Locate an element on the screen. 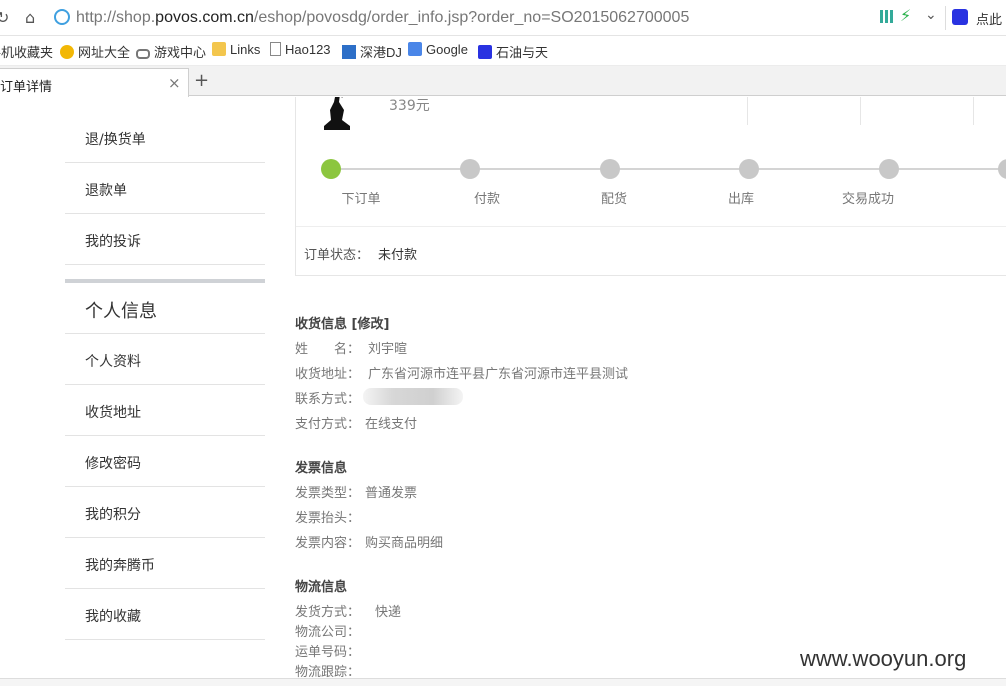  home-icon: ⌂ is located at coordinates (30, 17).